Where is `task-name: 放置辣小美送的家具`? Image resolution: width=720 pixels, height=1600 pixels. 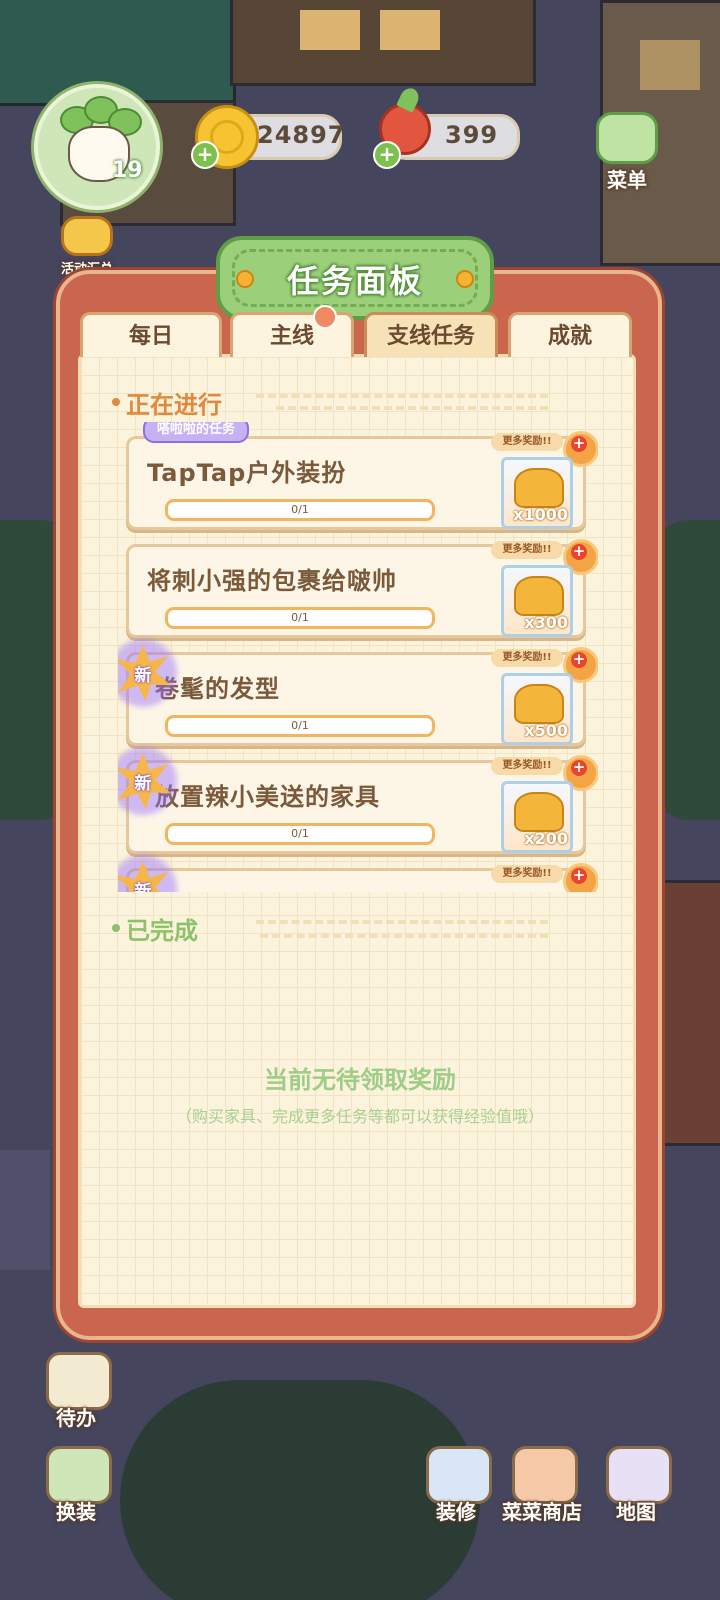
task-name: 放置辣小美送的家具 is located at coordinates (267, 797).